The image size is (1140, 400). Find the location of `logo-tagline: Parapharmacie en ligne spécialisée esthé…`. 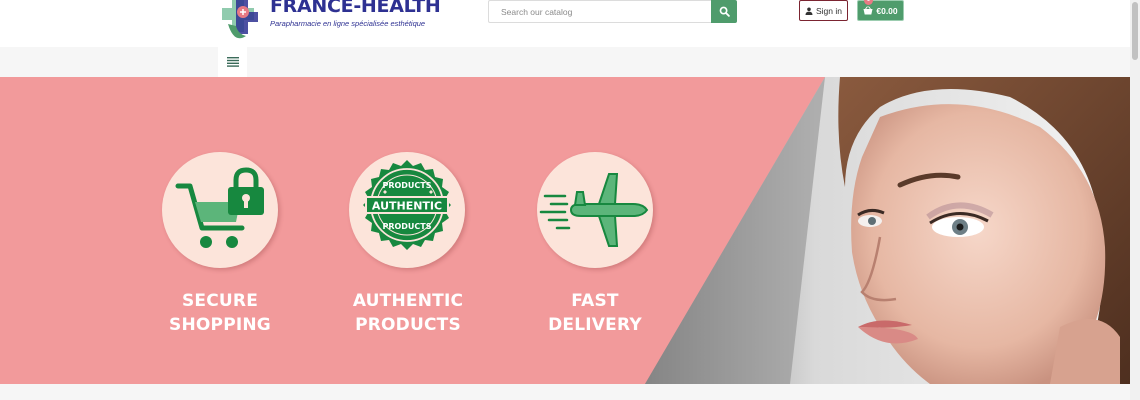

logo-tagline: Parapharmacie en ligne spécialisée esthé… is located at coordinates (348, 23).